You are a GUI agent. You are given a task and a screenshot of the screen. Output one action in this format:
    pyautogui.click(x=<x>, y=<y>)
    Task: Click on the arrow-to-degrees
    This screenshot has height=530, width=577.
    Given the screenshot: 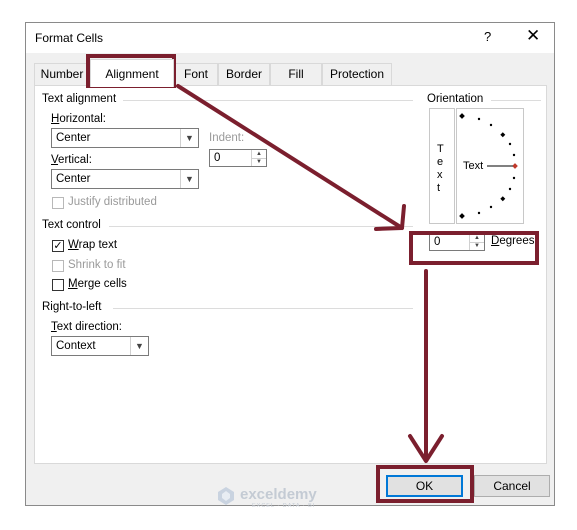 What is the action you would take?
    pyautogui.click(x=290, y=157)
    